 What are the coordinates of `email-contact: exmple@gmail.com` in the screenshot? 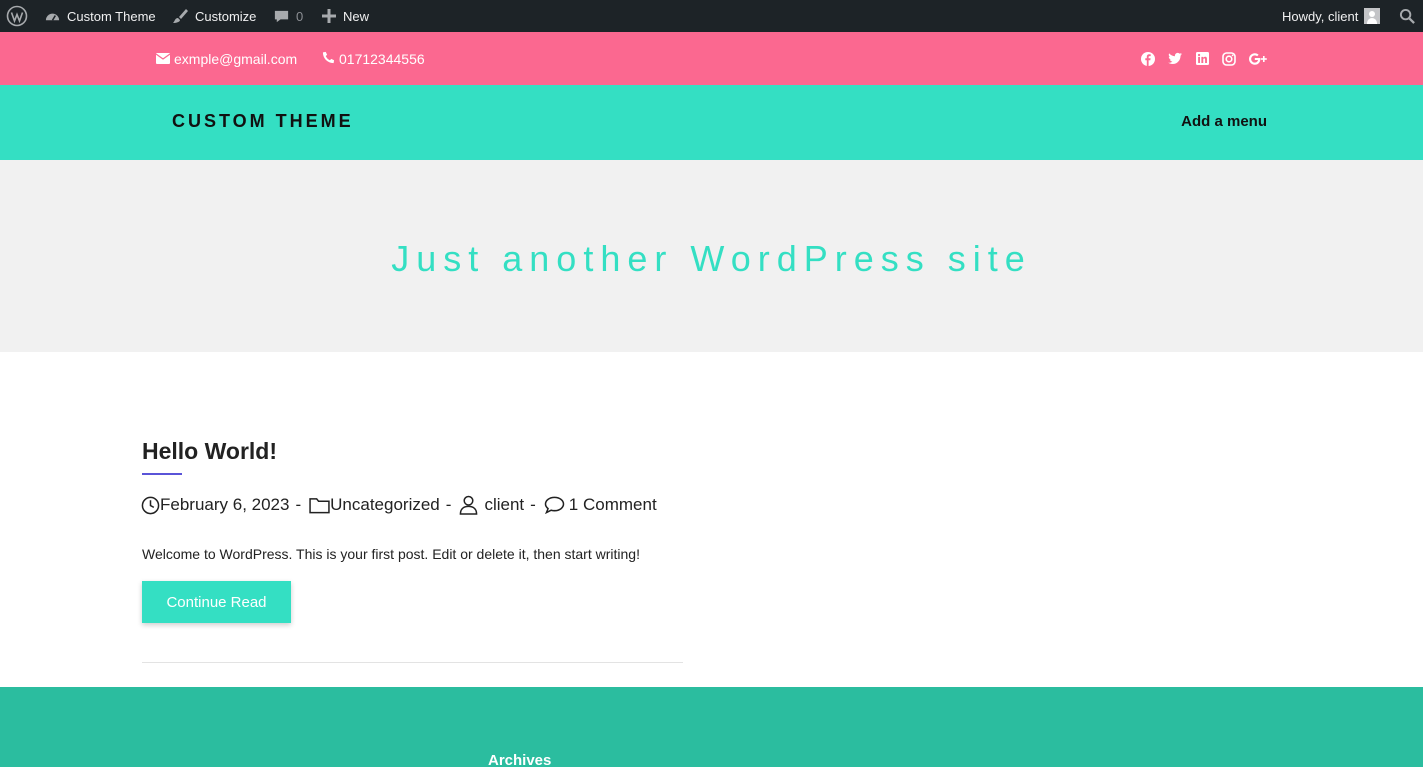 It's located at (226, 58).